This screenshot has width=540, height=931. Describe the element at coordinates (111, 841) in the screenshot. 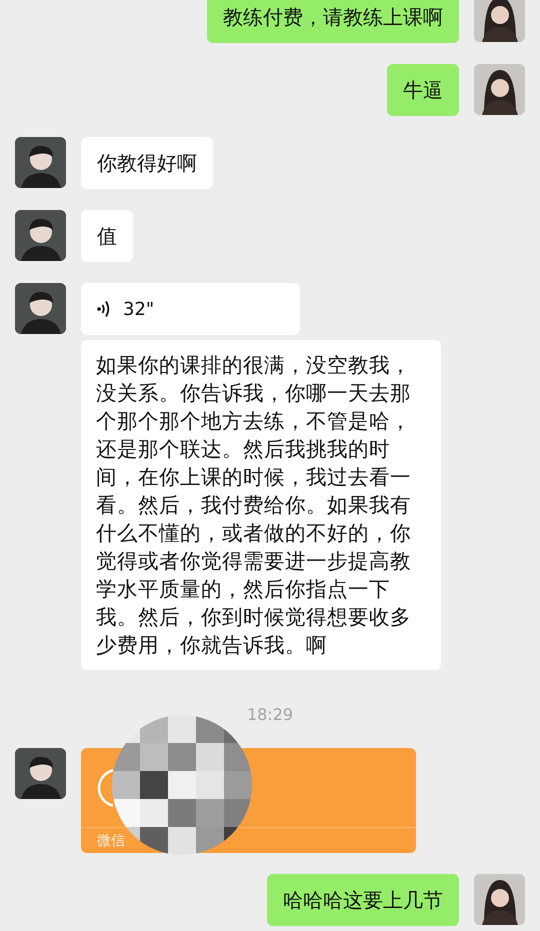

I see `transfer-label: 微信` at that location.